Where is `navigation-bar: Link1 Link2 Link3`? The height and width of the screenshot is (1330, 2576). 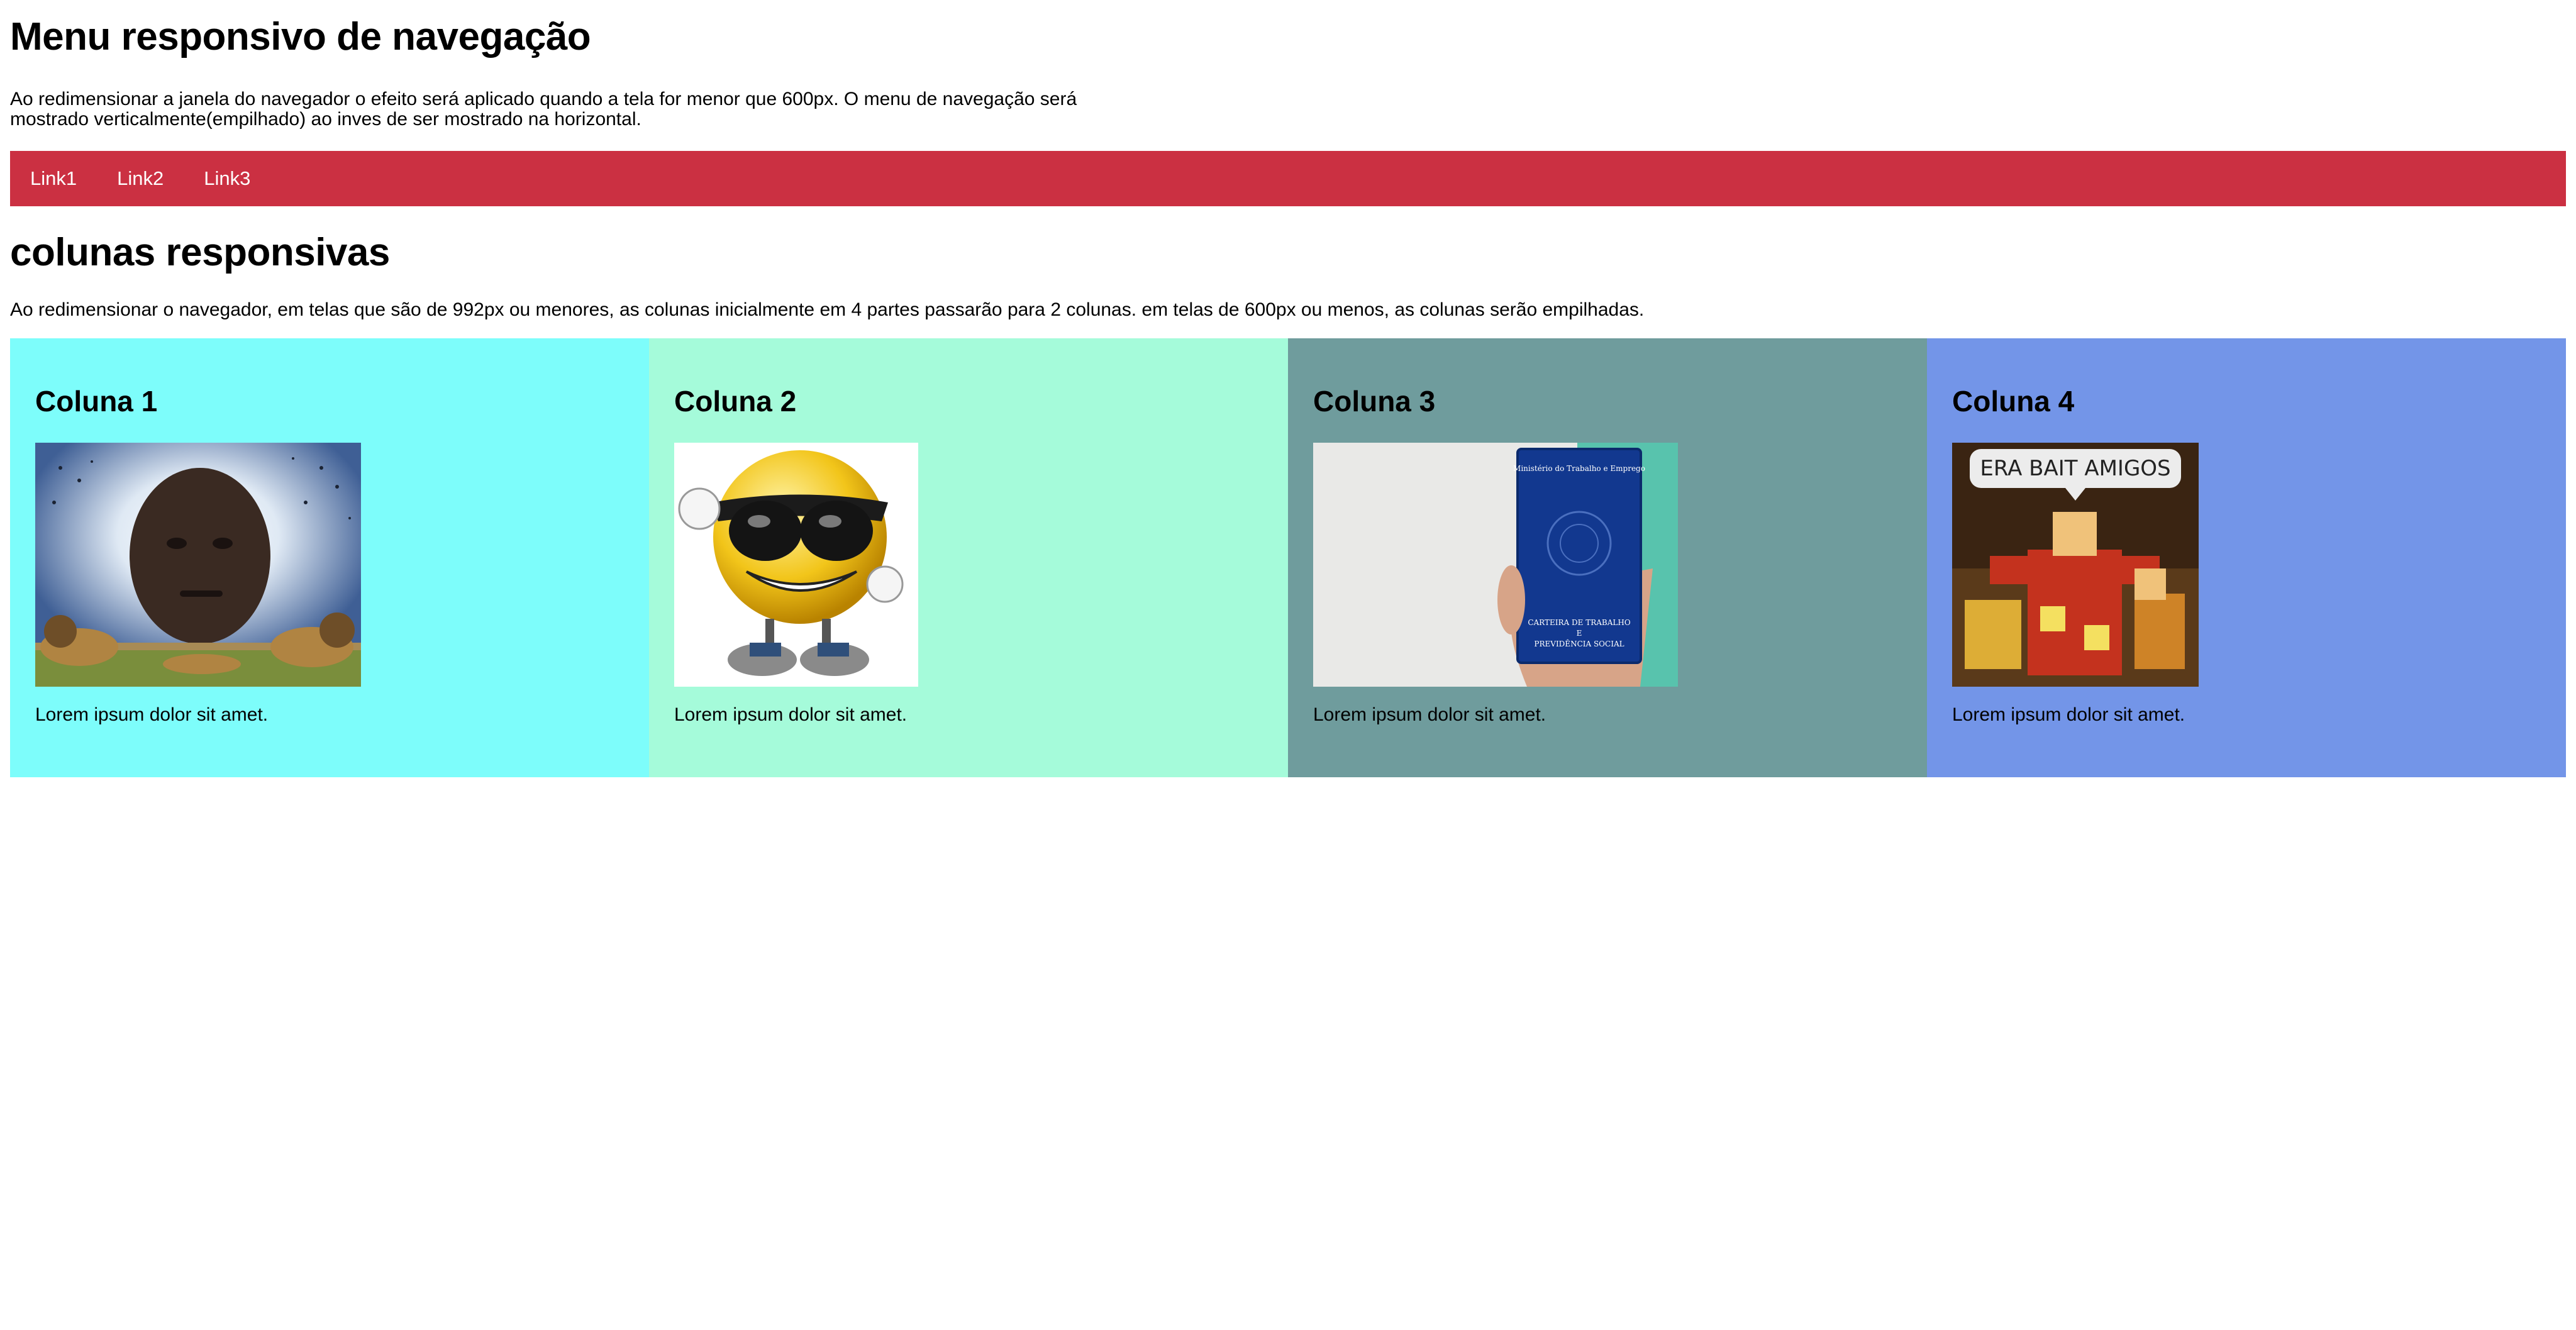
navigation-bar: Link1 Link2 Link3 is located at coordinates (1288, 178).